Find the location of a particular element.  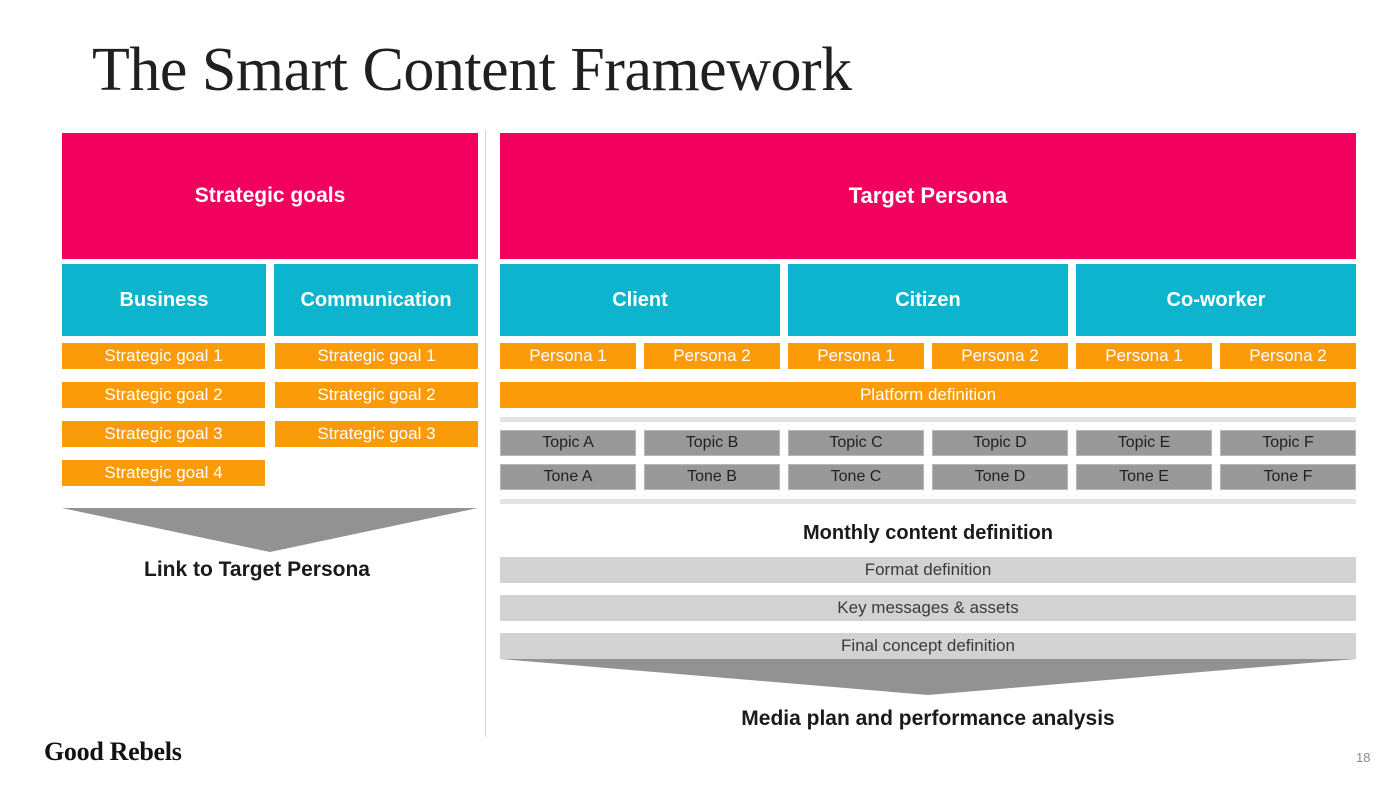

monthly-content-heading: Monthly content definition is located at coordinates (928, 533).